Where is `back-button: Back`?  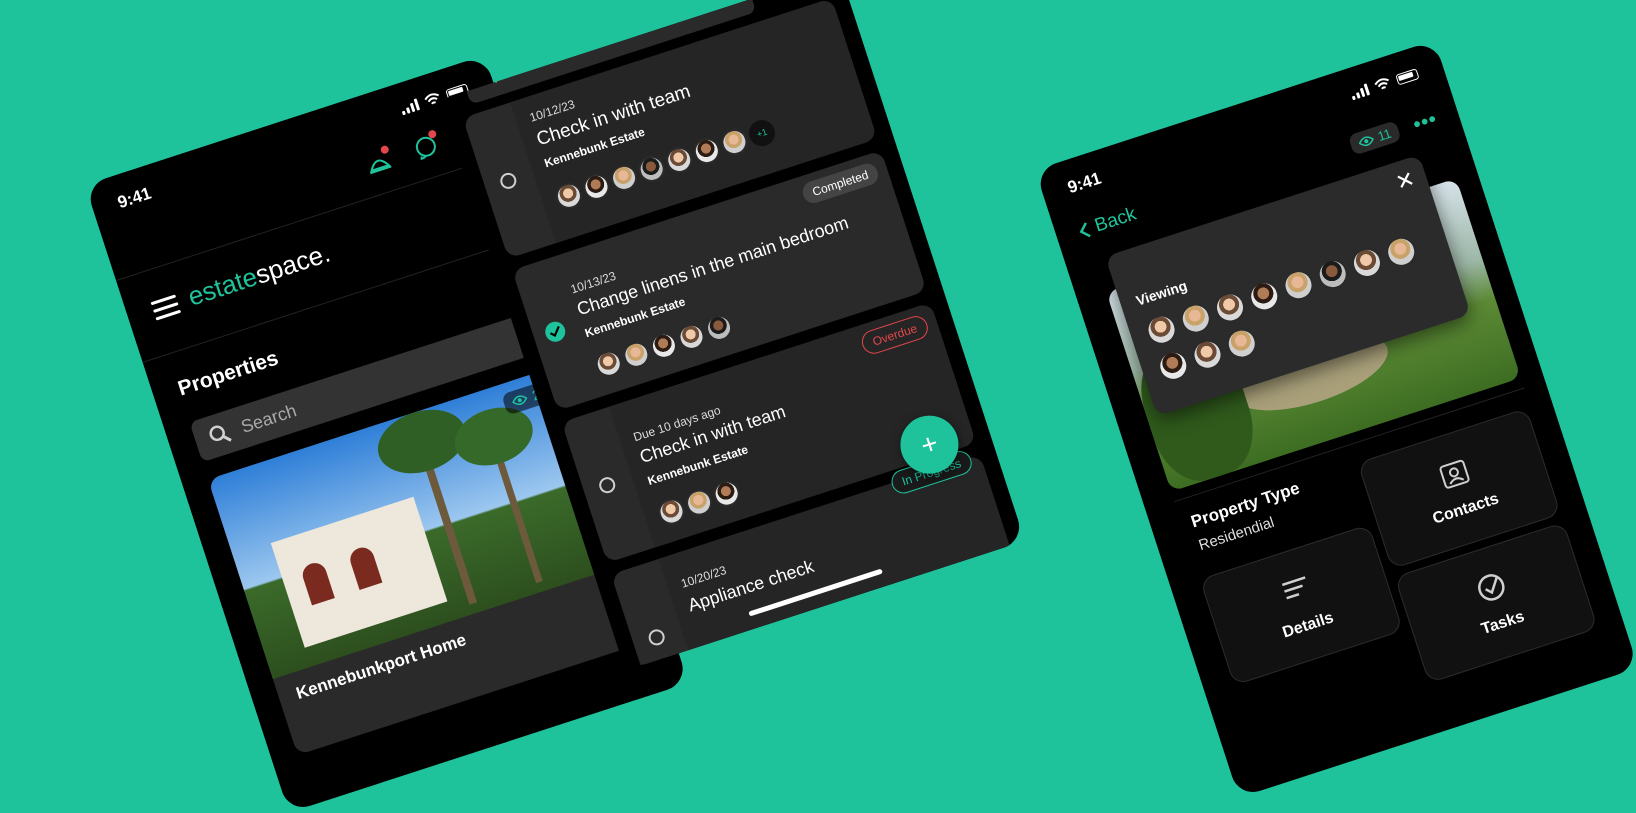
back-button: Back is located at coordinates (1107, 224).